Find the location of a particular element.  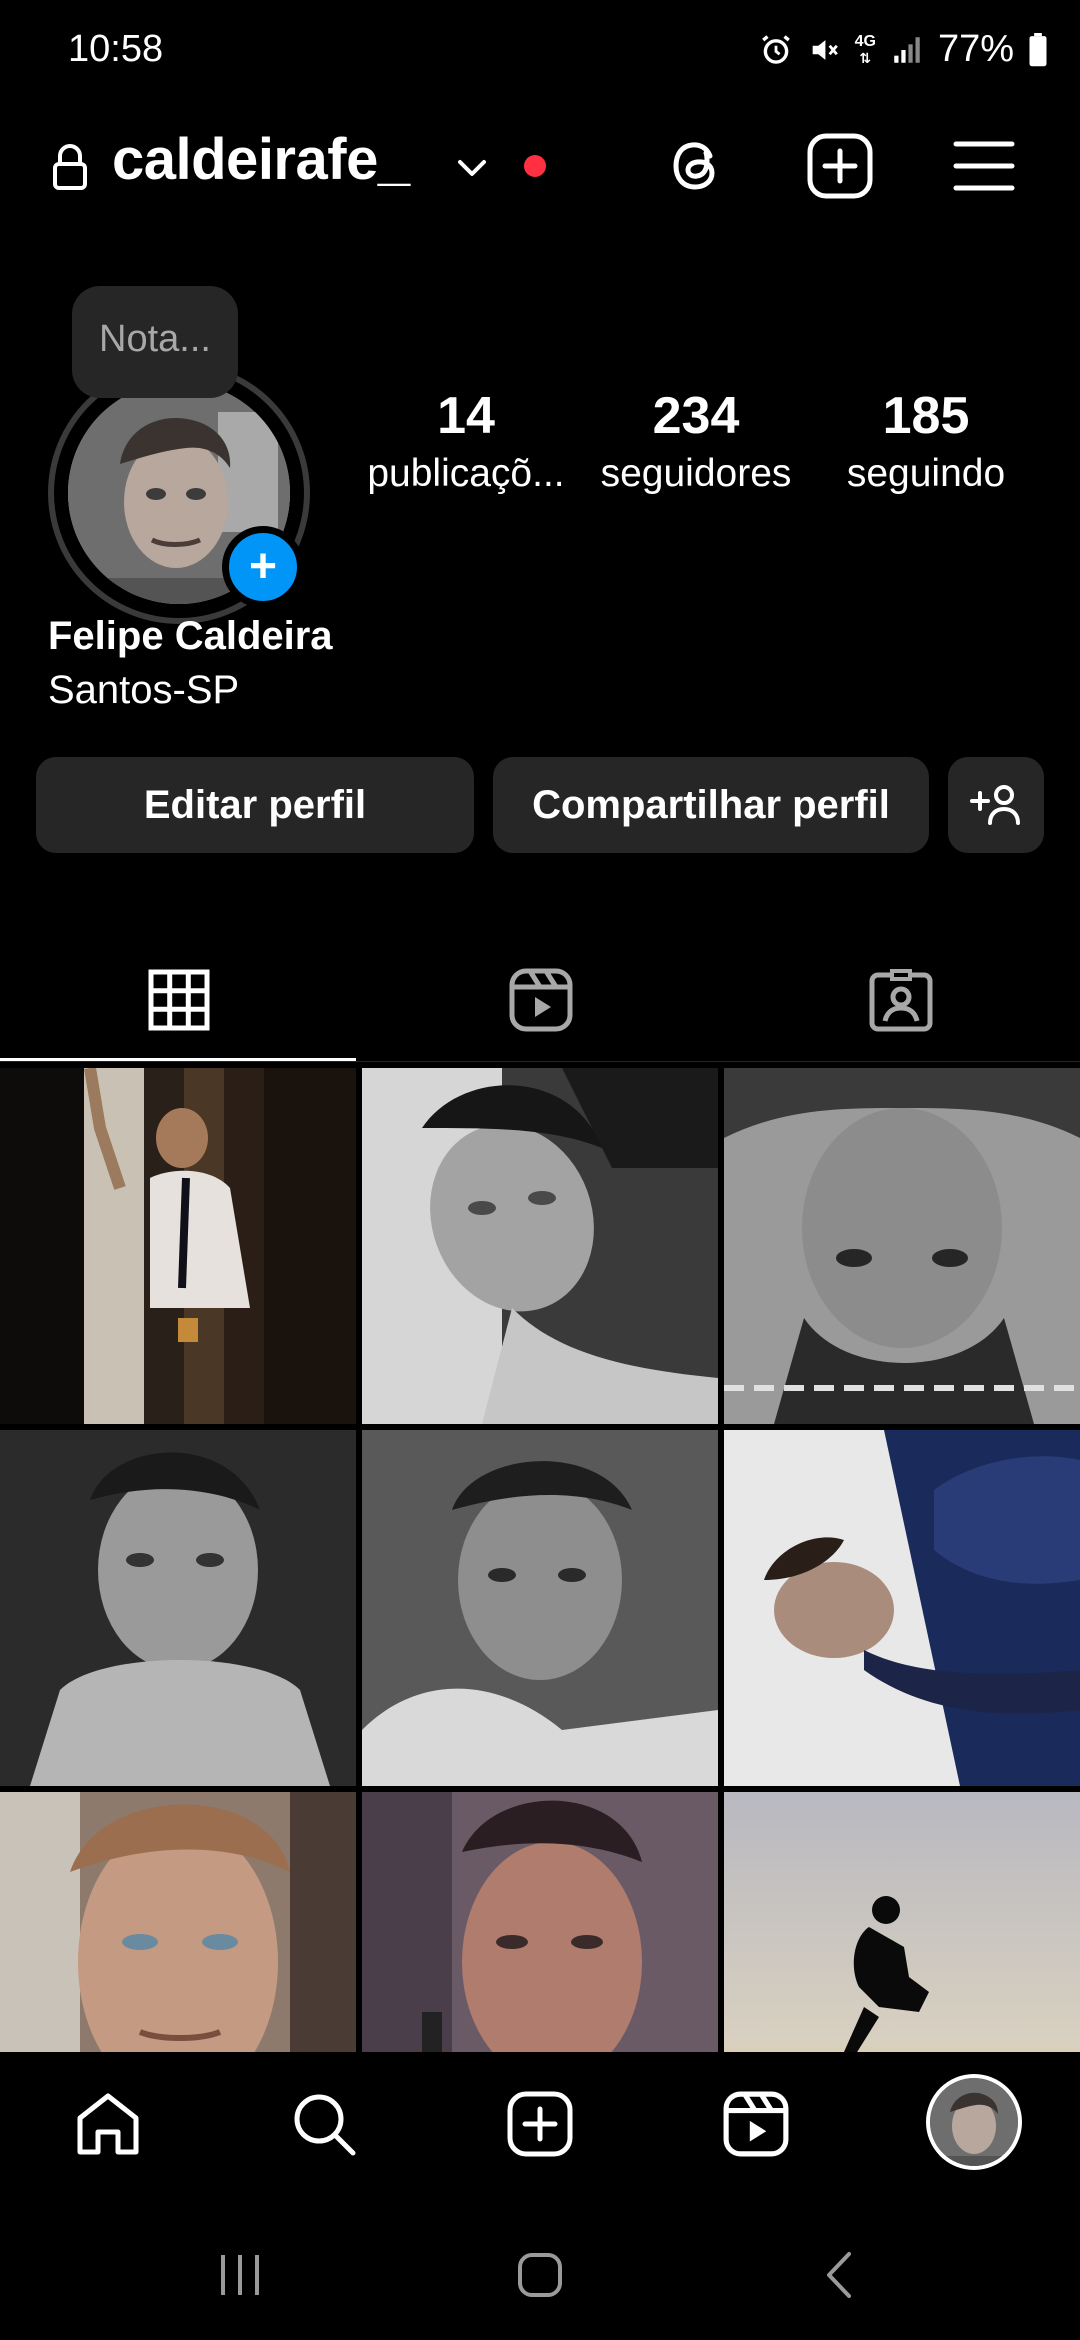

stat-following: 185 seguindo is located at coordinates (926, 441).